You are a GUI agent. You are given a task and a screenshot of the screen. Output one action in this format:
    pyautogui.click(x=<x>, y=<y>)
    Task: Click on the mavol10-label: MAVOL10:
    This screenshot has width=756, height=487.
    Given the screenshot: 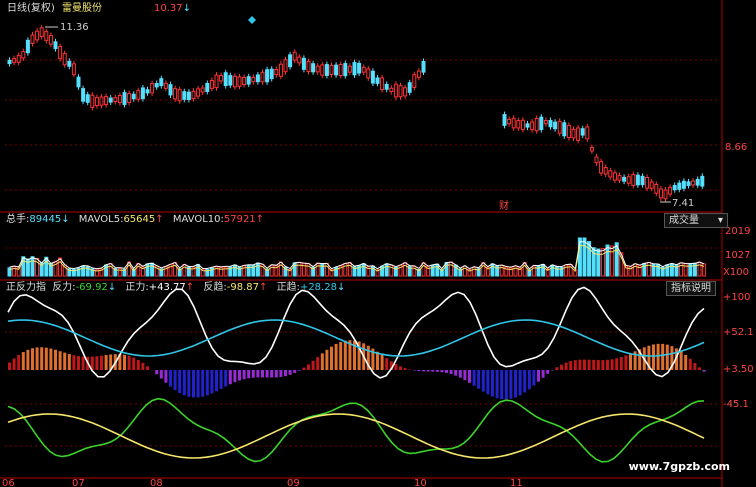 What is the action you would take?
    pyautogui.click(x=198, y=219)
    